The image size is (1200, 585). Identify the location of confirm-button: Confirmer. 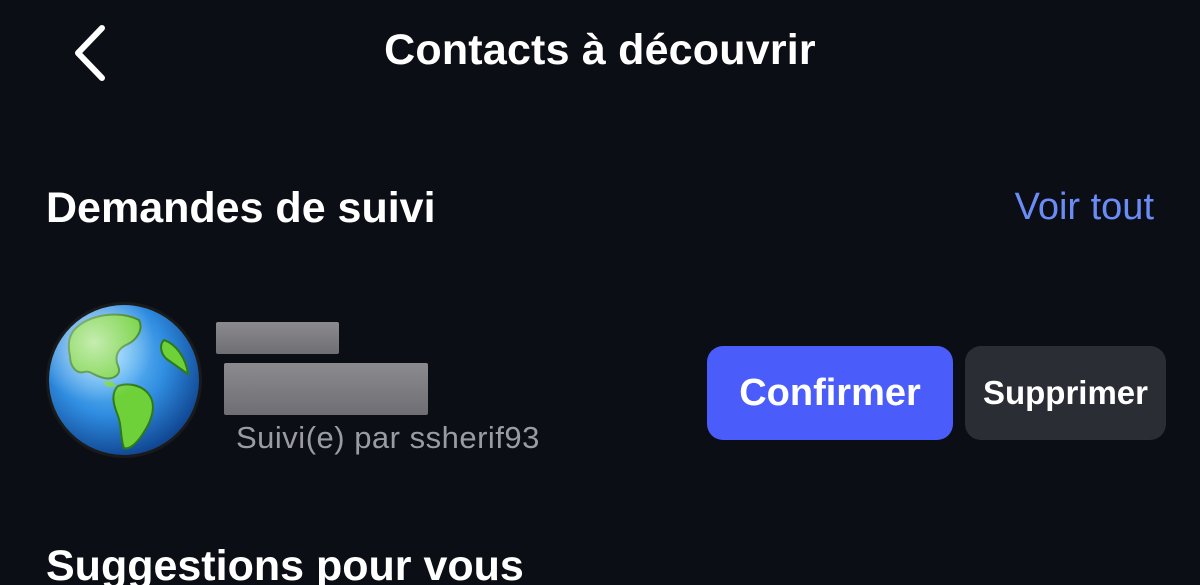
(830, 393).